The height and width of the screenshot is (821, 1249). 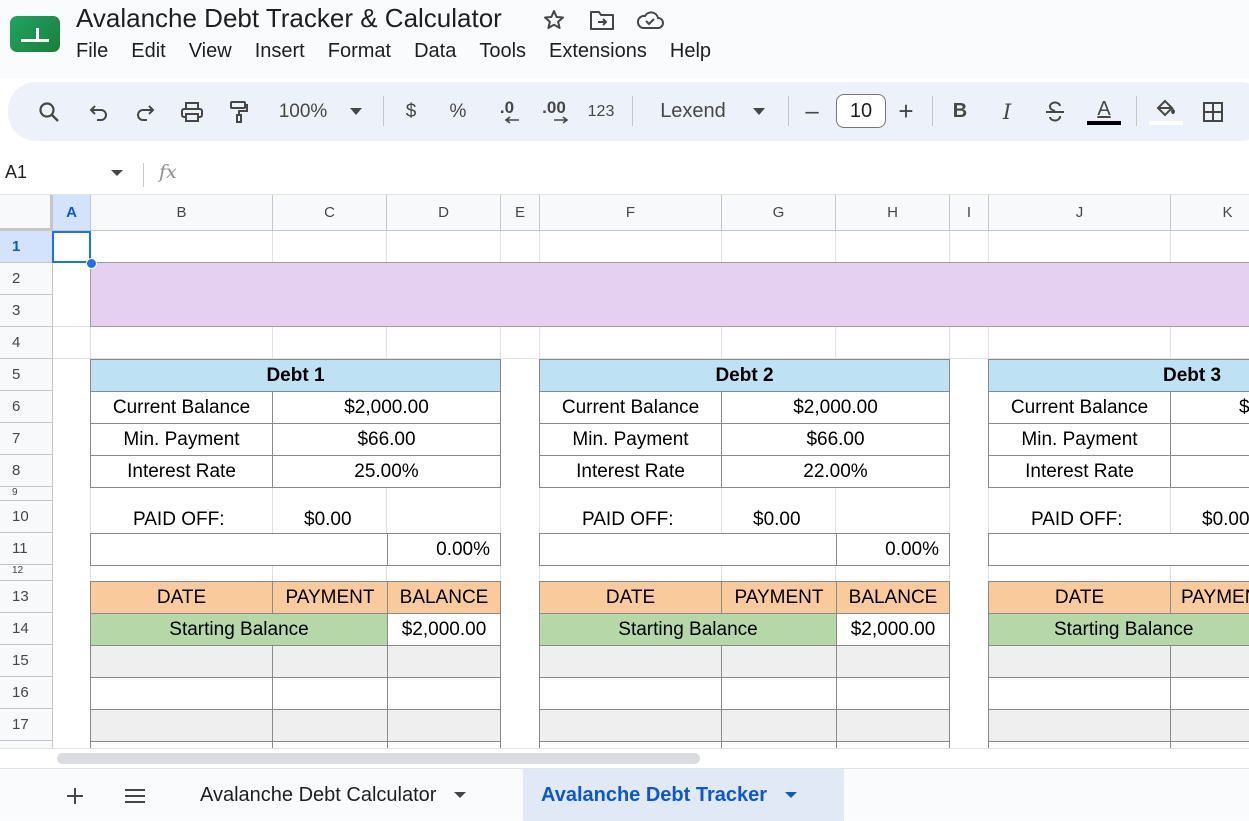 What do you see at coordinates (759, 111) in the screenshot?
I see `font-dropdown-icon` at bounding box center [759, 111].